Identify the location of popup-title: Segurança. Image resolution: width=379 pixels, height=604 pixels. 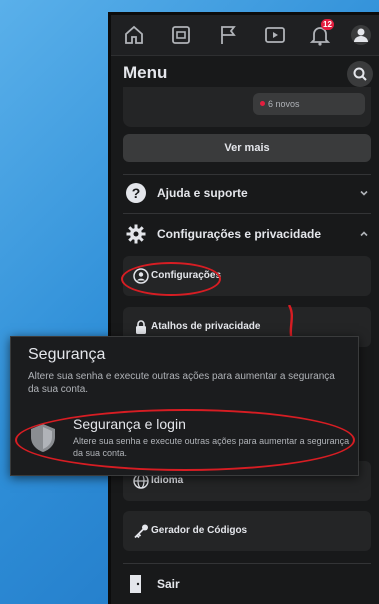
(67, 354).